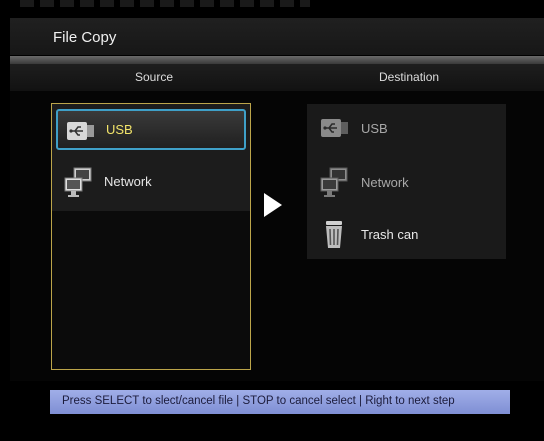  What do you see at coordinates (409, 77) in the screenshot?
I see `destination-header: Destination` at bounding box center [409, 77].